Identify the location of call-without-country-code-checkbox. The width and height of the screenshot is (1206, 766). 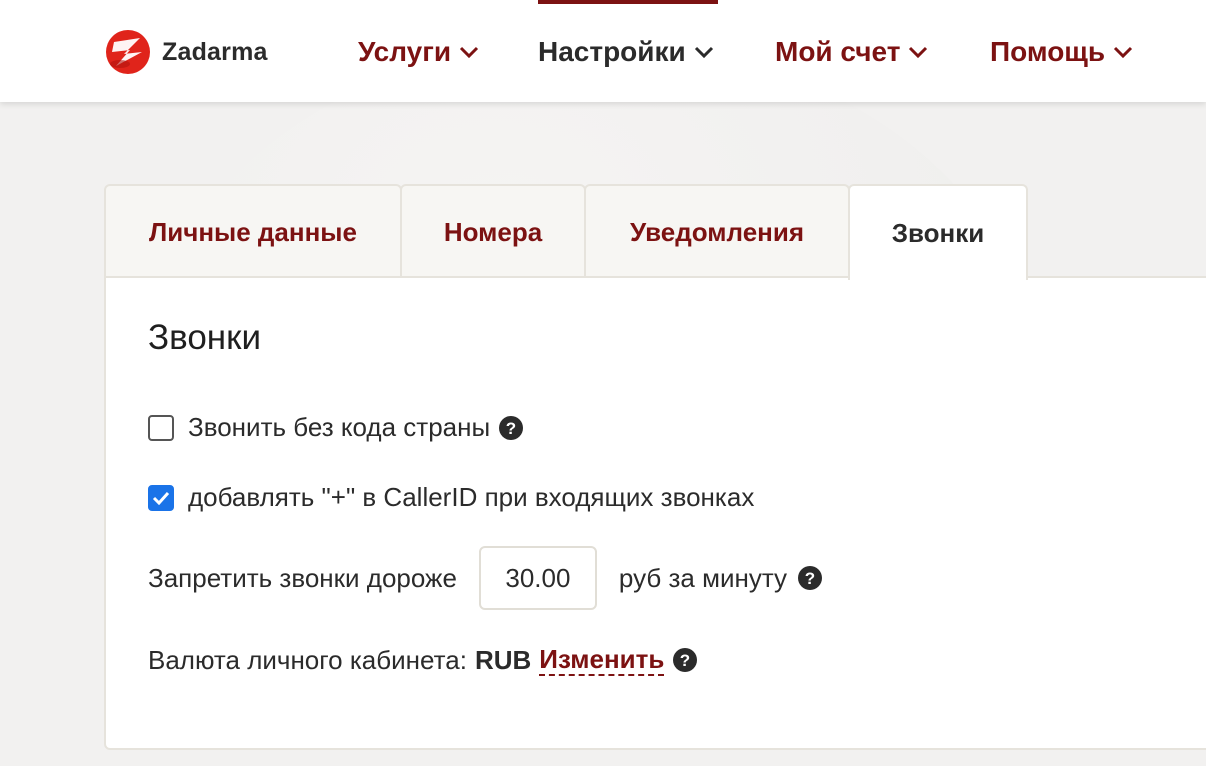
(161, 427).